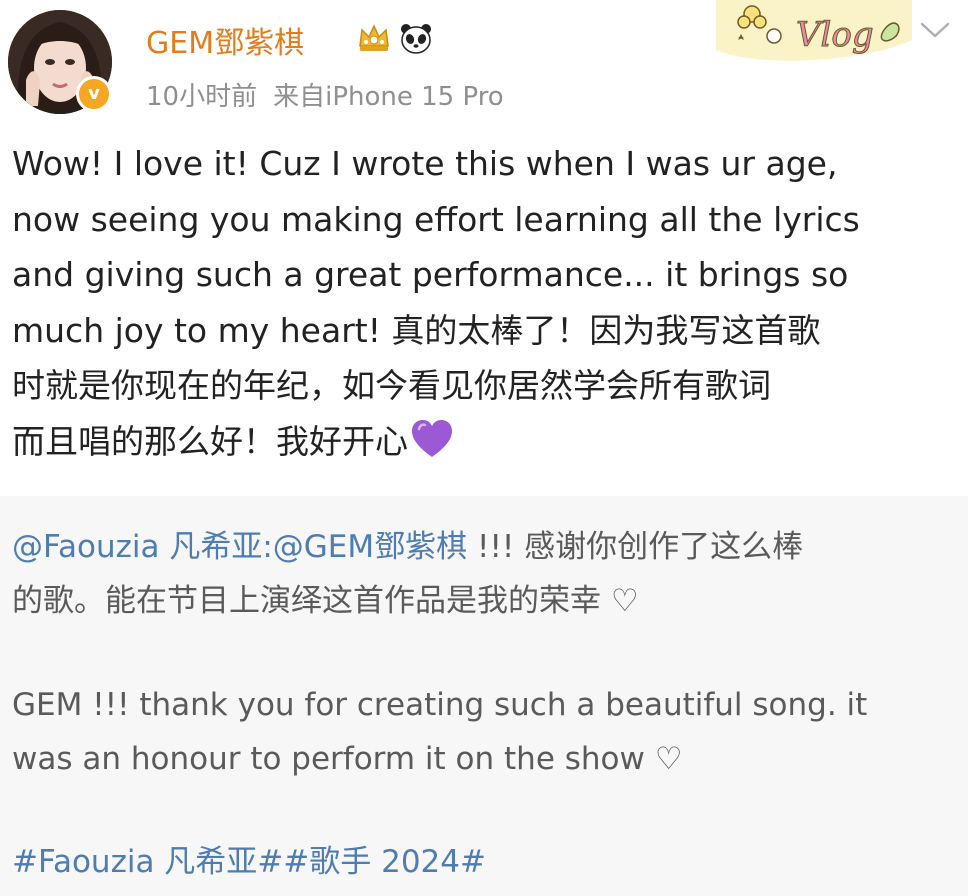 Image resolution: width=968 pixels, height=896 pixels. I want to click on repost-cn-line-1-text: !!! 感谢你创作了这么棒, so click(635, 547).